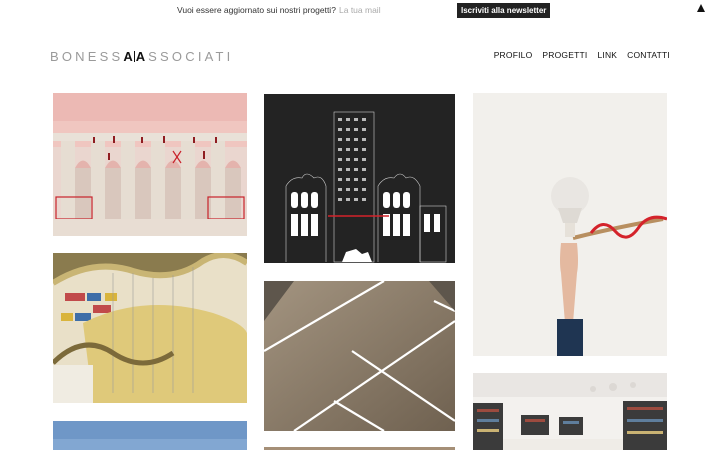 The height and width of the screenshot is (450, 720). Describe the element at coordinates (359, 178) in the screenshot. I see `black-facade-elevation` at that location.